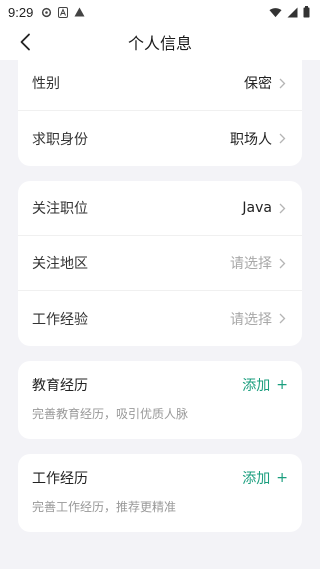 The image size is (320, 569). What do you see at coordinates (258, 84) in the screenshot?
I see `gender-value: 保密` at bounding box center [258, 84].